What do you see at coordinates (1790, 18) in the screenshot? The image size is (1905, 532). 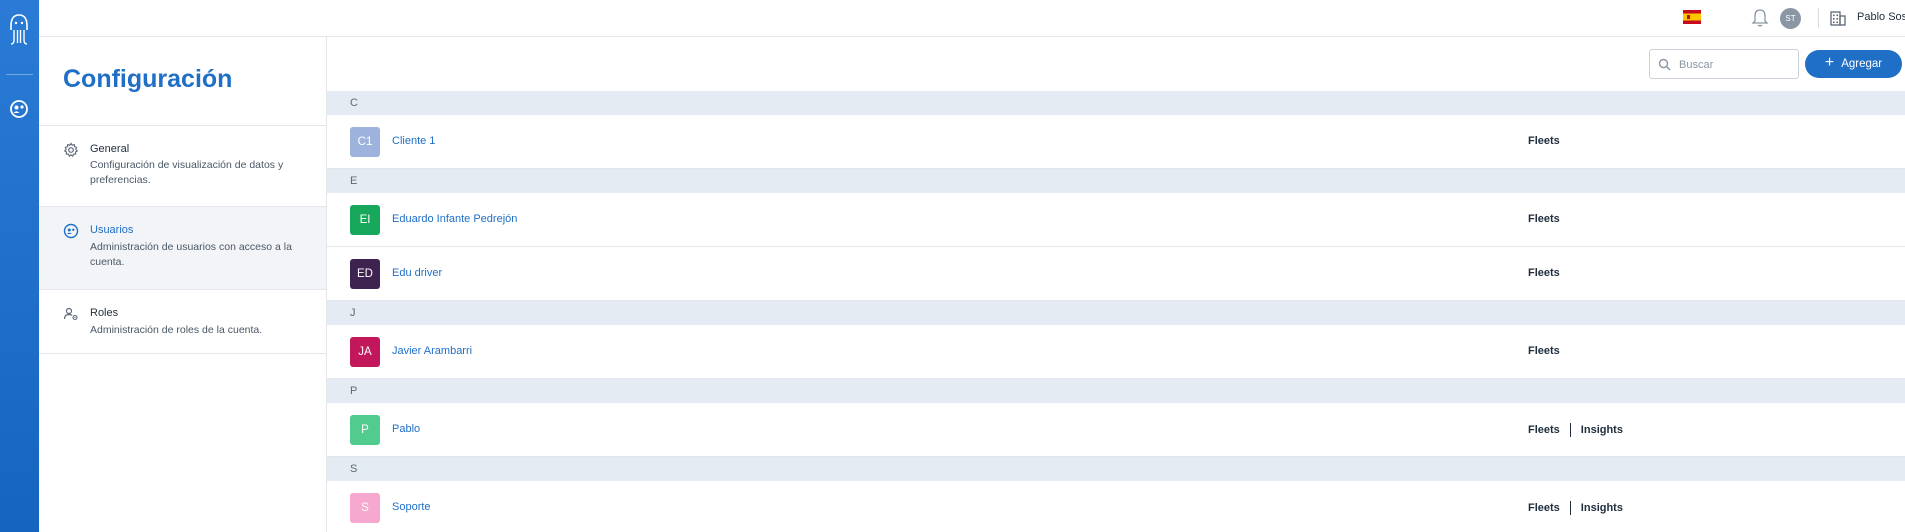 I see `user-avatar: ST` at bounding box center [1790, 18].